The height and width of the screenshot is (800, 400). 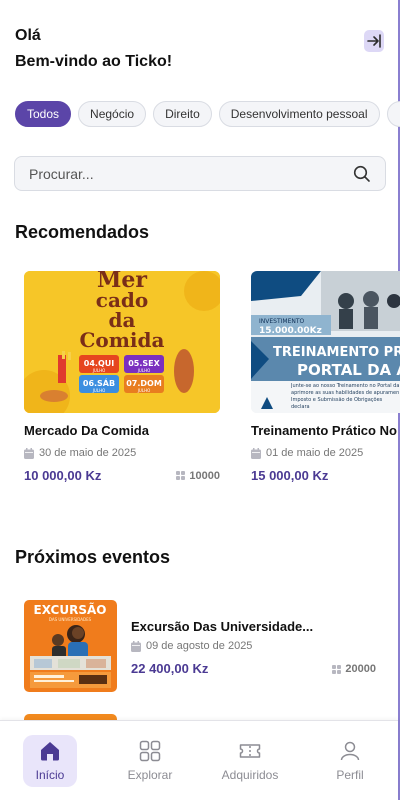 I want to click on excursao-poster-art: EXCURSÃO DAS UNIVERSIDADES, so click(x=70, y=646).